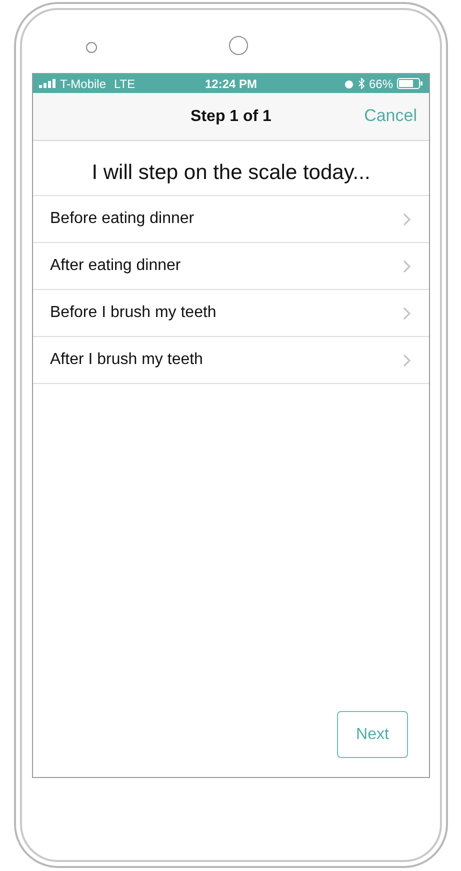  What do you see at coordinates (231, 83) in the screenshot?
I see `status-time: 12:24 PM` at bounding box center [231, 83].